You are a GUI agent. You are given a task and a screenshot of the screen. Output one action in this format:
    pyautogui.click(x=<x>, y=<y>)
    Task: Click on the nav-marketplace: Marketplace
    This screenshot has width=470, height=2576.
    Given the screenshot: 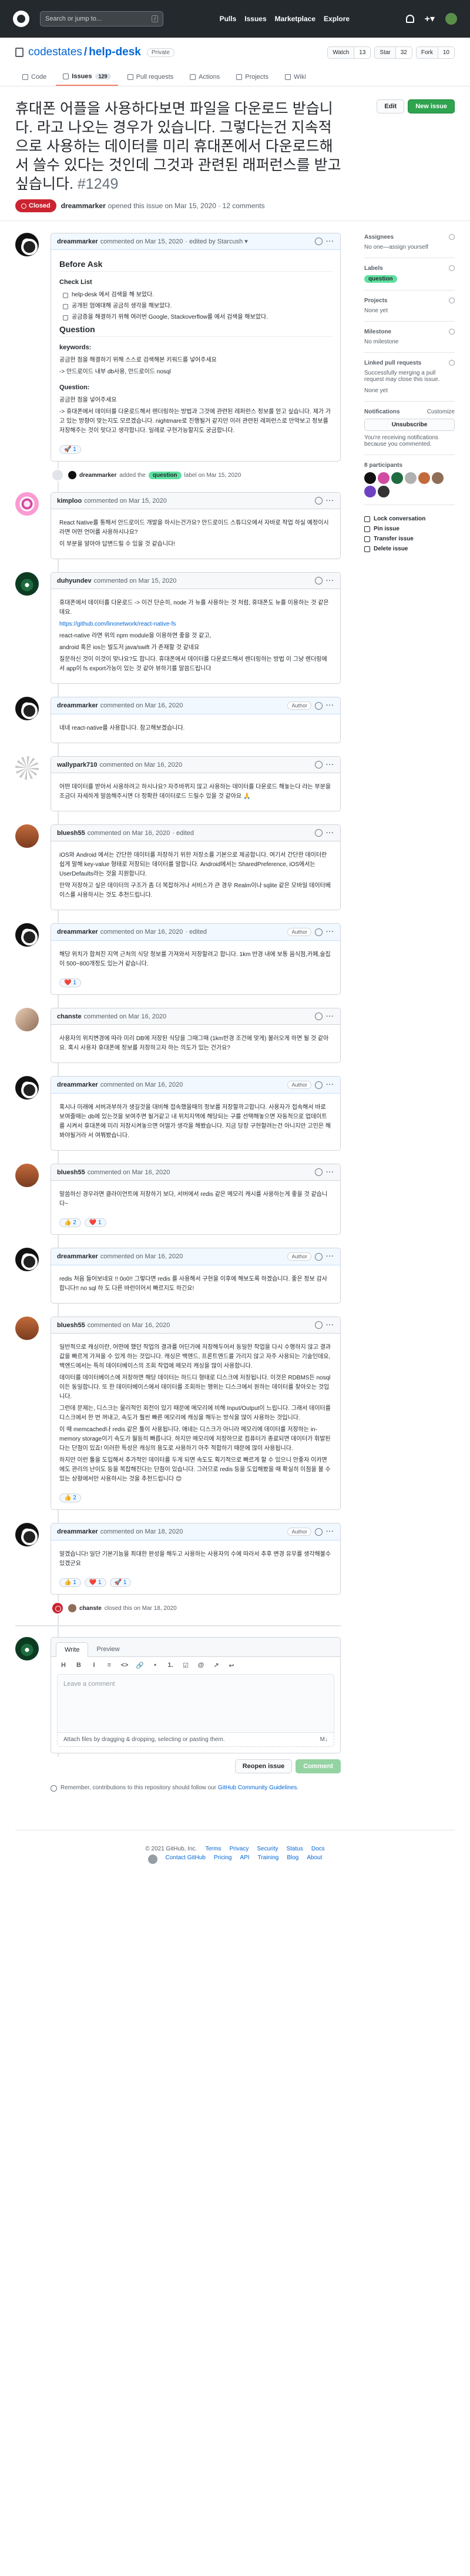 What is the action you would take?
    pyautogui.click(x=295, y=19)
    